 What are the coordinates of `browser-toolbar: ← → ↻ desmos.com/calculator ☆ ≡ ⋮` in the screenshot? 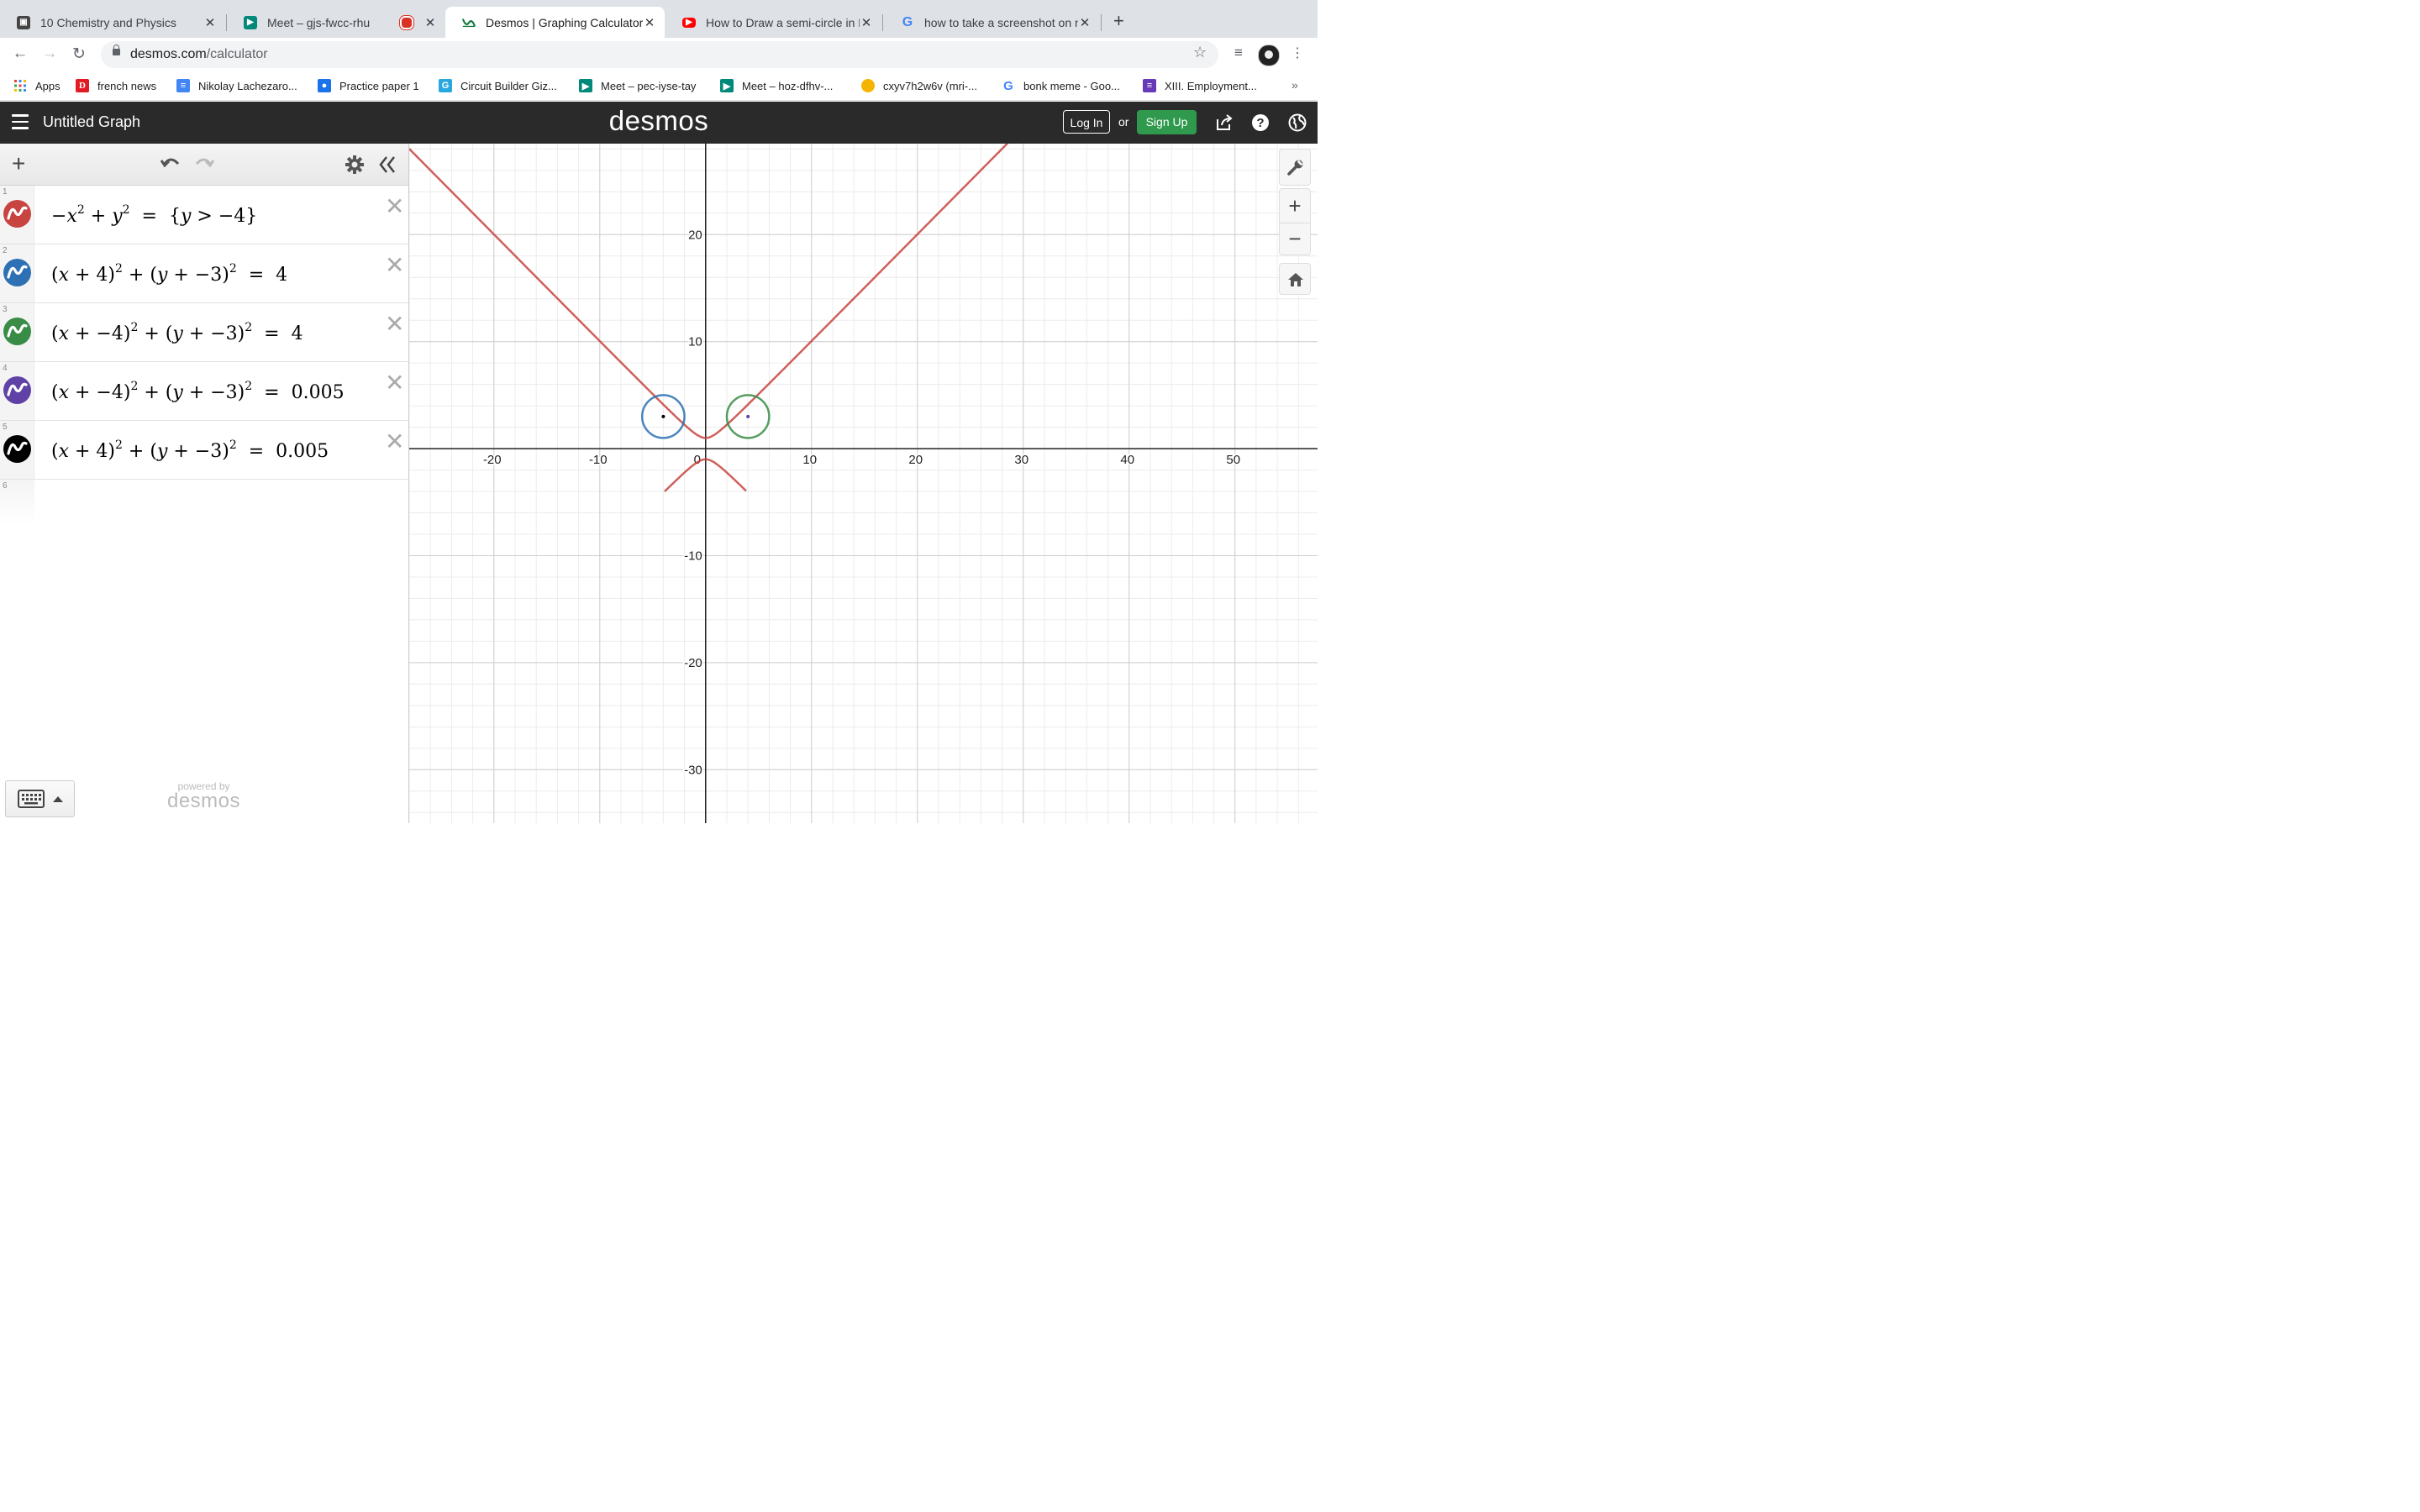 It's located at (659, 54).